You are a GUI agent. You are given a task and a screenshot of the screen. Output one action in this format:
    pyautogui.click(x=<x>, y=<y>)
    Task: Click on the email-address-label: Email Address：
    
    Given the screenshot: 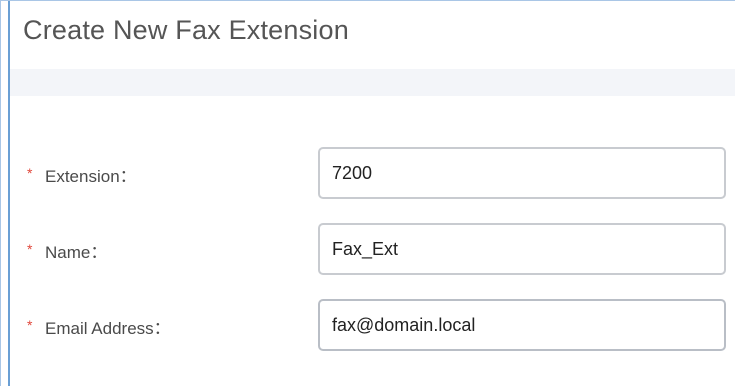 What is the action you would take?
    pyautogui.click(x=108, y=328)
    